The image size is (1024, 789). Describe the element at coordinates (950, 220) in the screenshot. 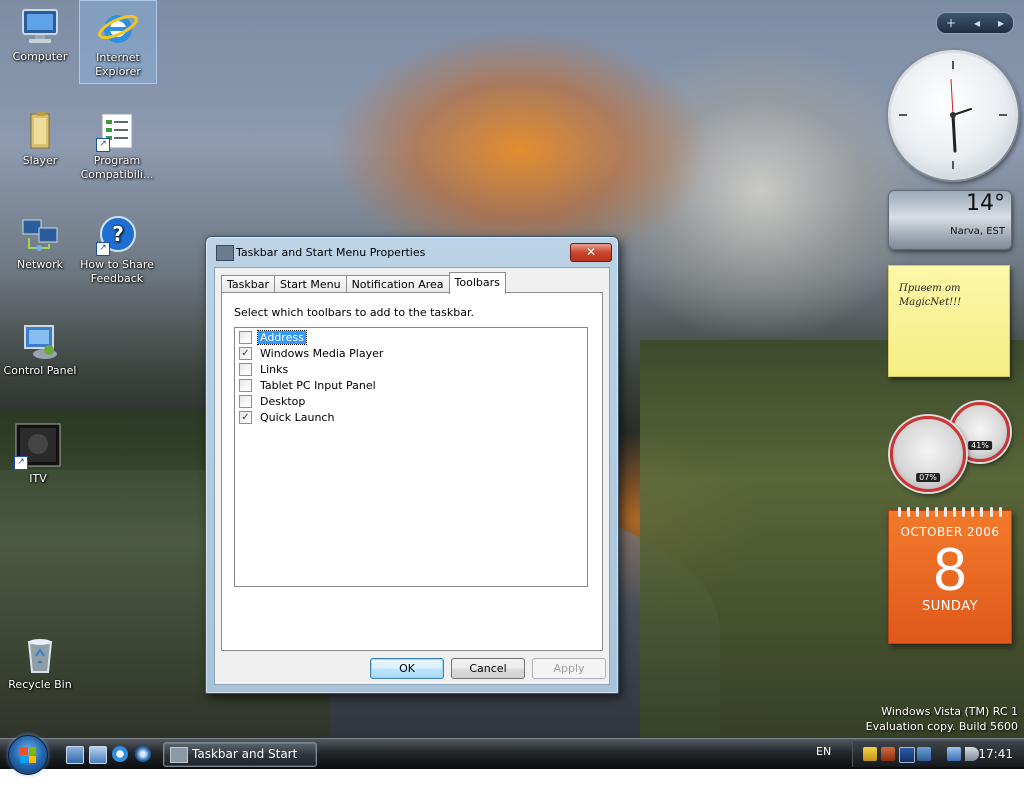

I see `weather-gadget: 14° Narva, EST` at that location.